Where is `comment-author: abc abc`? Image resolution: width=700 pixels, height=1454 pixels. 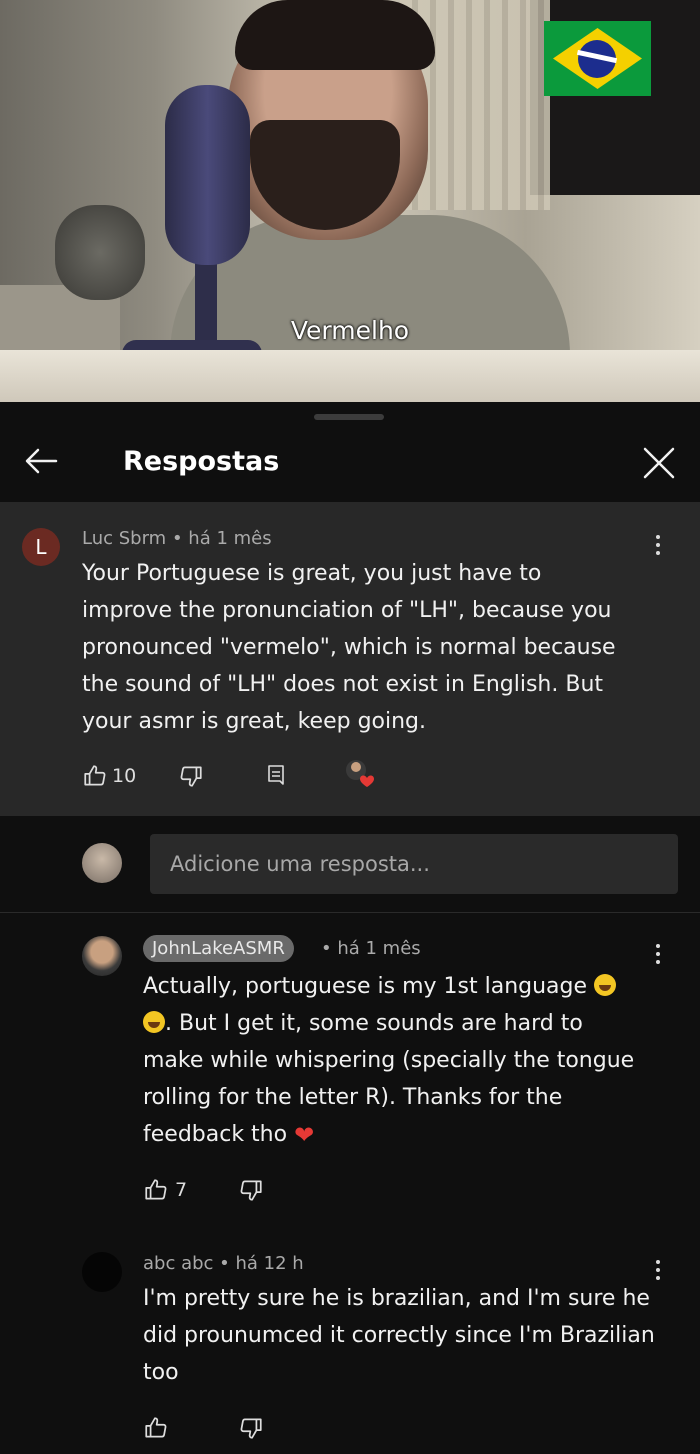
comment-author: abc abc is located at coordinates (178, 1263).